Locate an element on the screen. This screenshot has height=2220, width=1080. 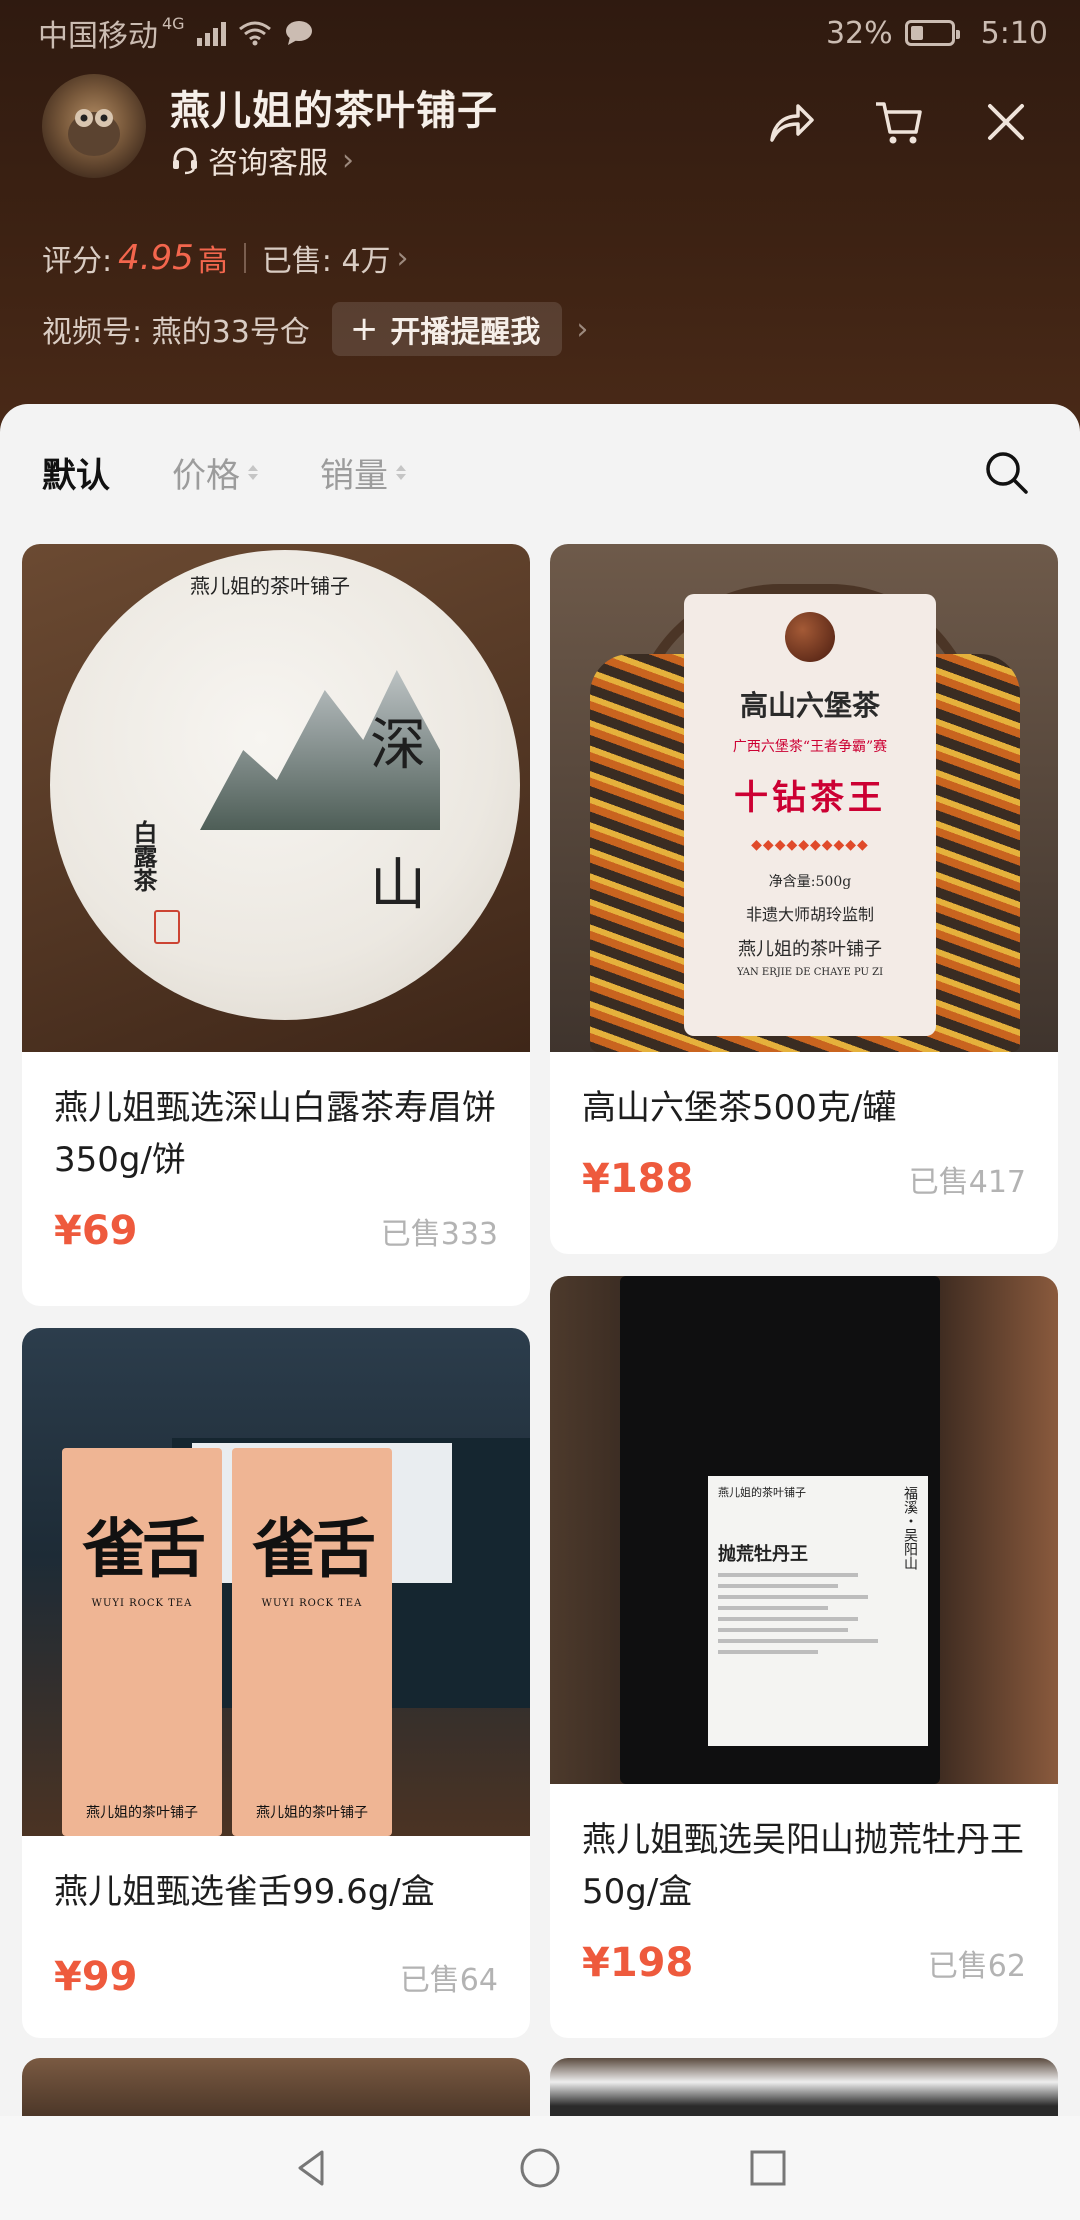
channel-label: 视频号: 燕的33号仓 is located at coordinates (176, 329).